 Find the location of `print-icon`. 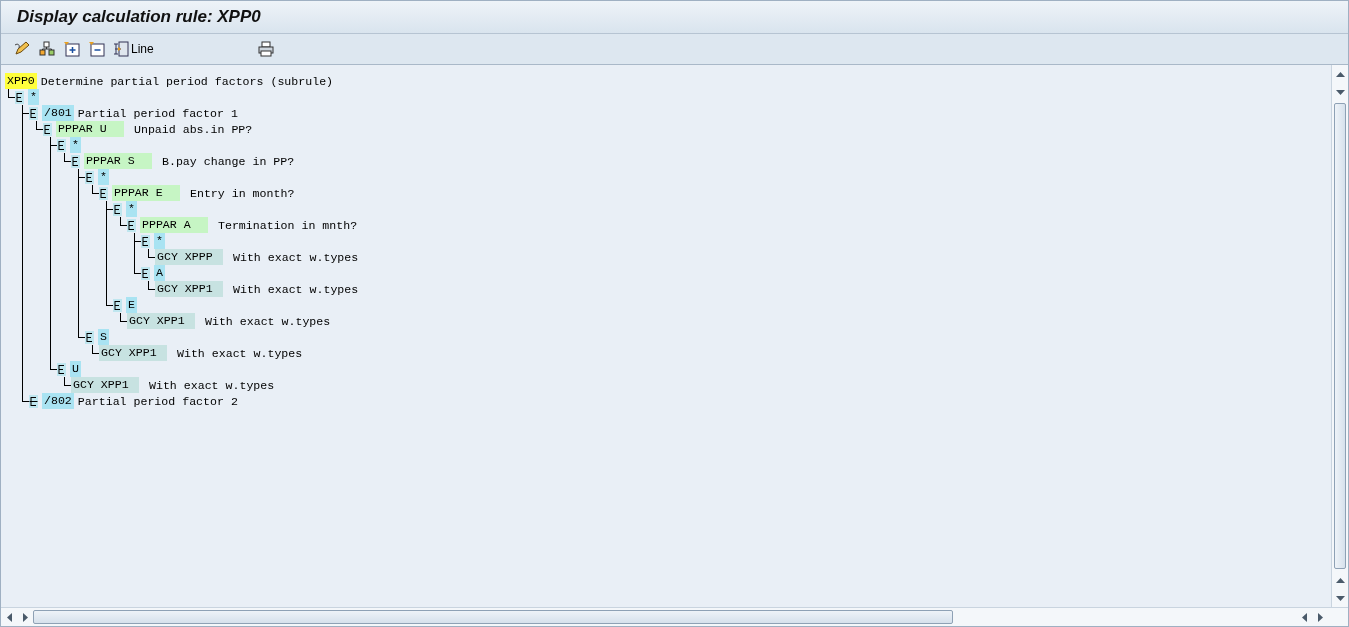

print-icon is located at coordinates (265, 49).